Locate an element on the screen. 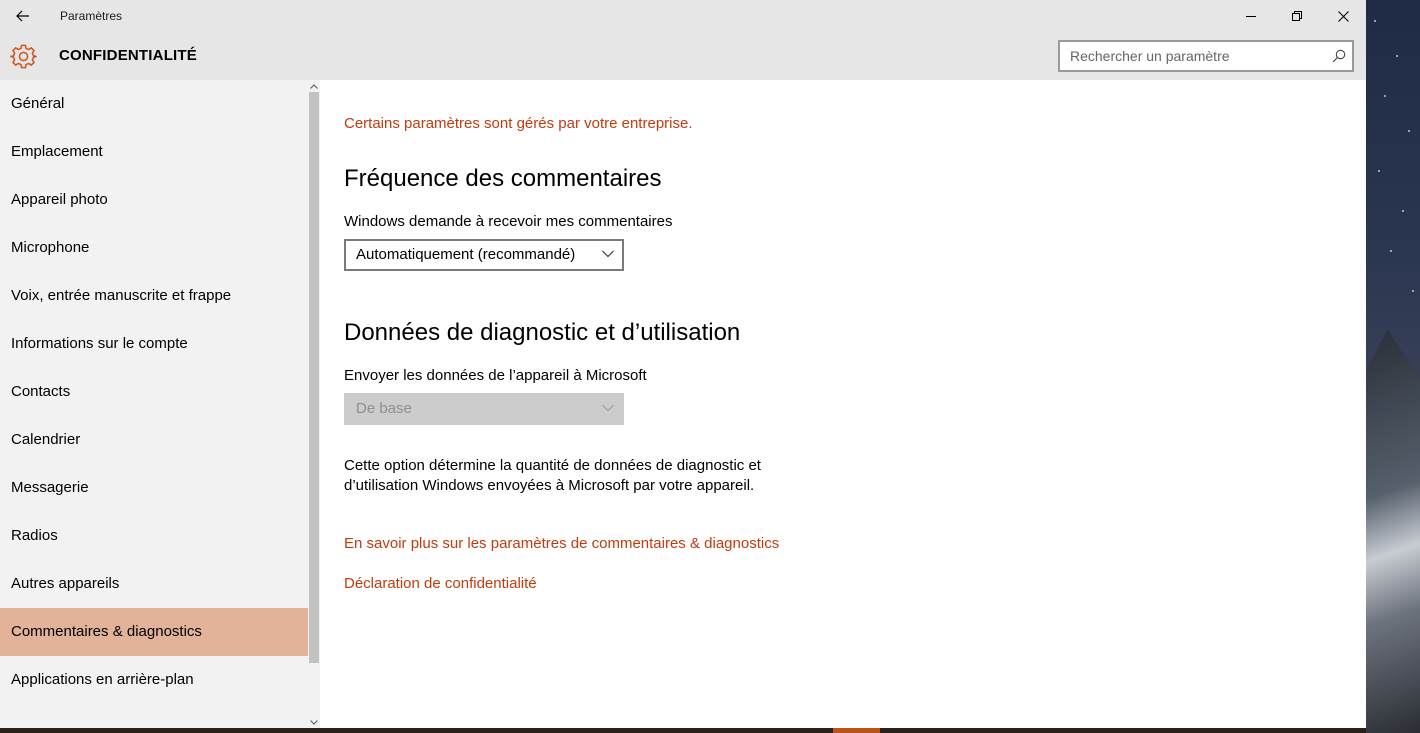 The image size is (1420, 733). restore-button is located at coordinates (1297, 16).